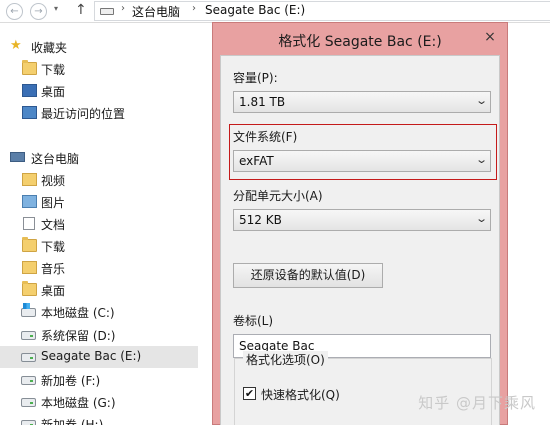 The width and height of the screenshot is (550, 425). I want to click on nav-item-label: 图片, so click(53, 203).